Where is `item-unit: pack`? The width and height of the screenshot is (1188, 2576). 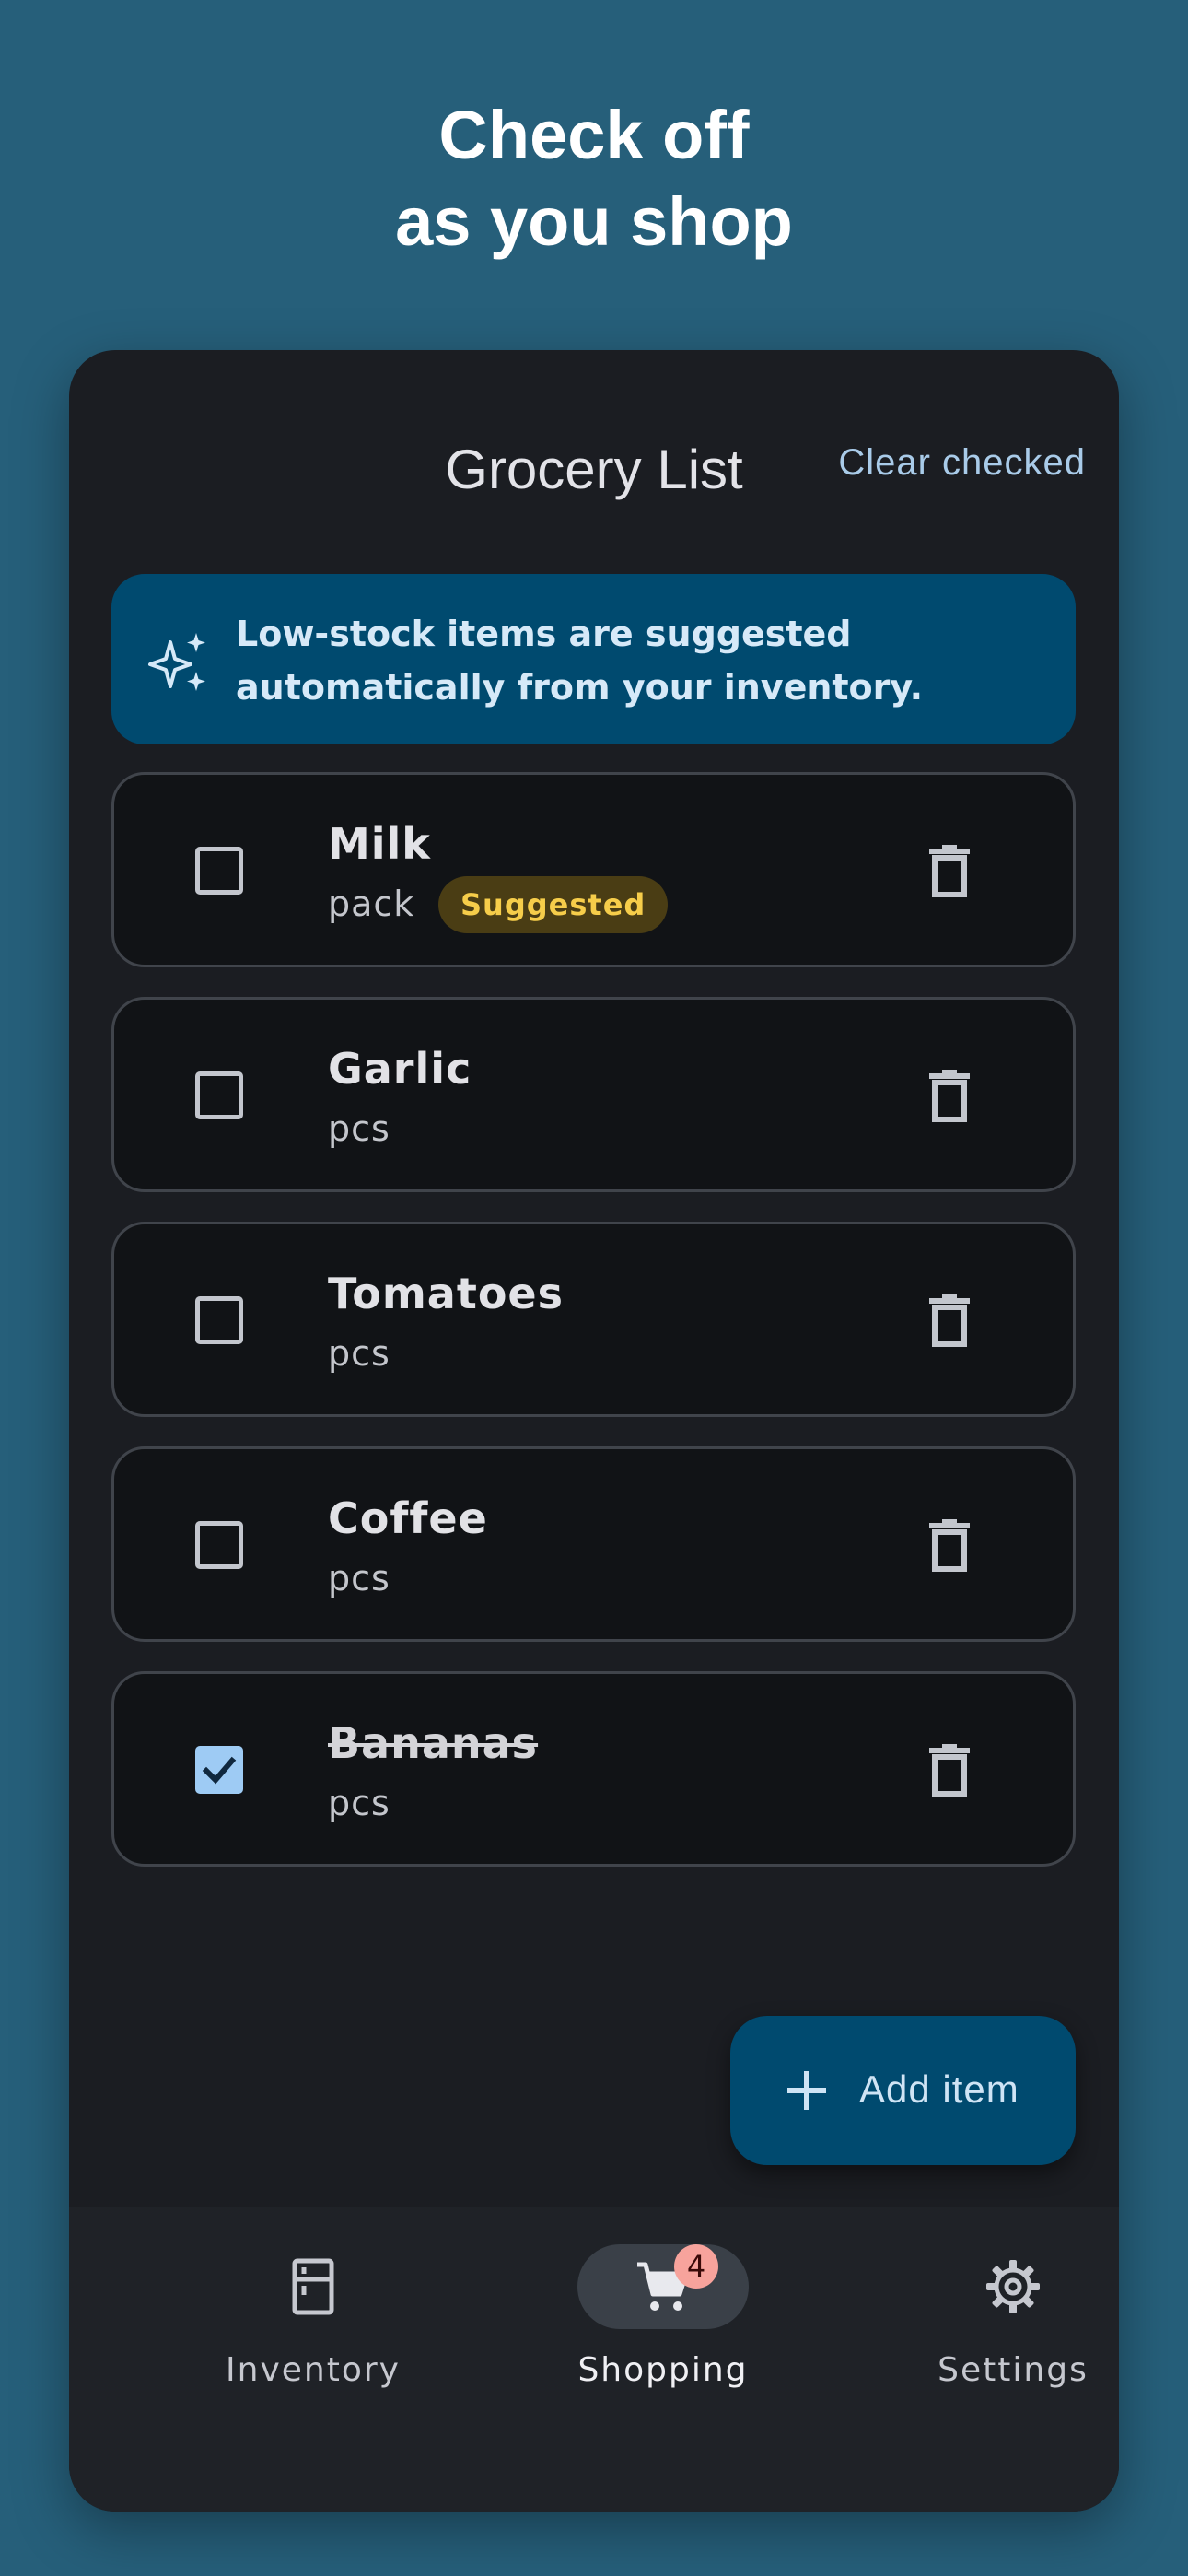
item-unit: pack is located at coordinates (371, 904).